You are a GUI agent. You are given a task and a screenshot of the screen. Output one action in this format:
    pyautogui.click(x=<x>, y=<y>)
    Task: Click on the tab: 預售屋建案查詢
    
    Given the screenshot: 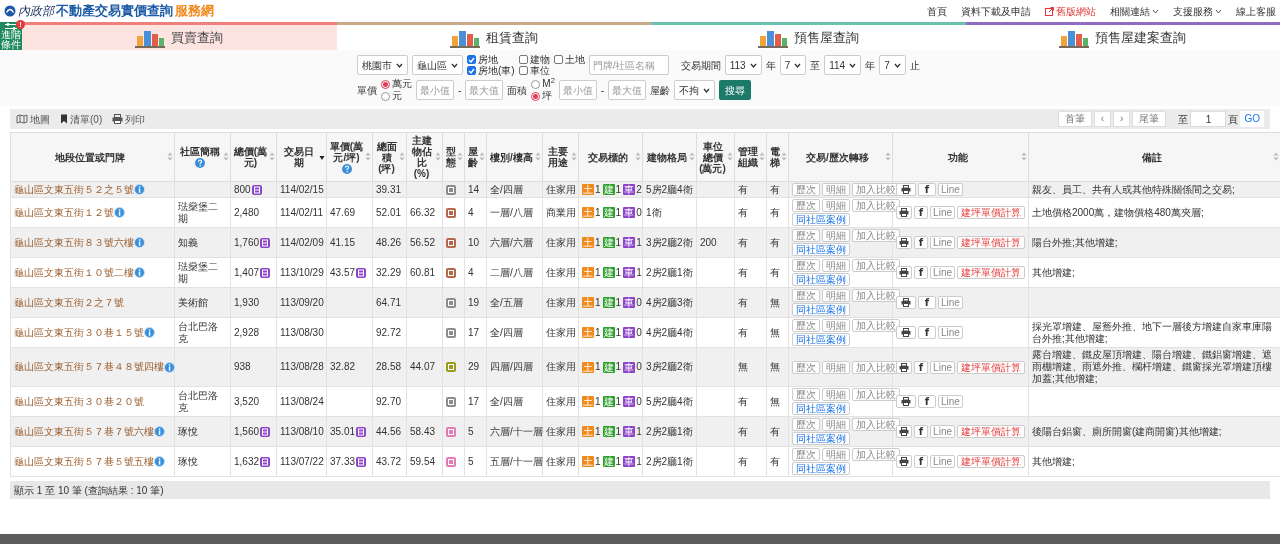 What is the action you would take?
    pyautogui.click(x=1122, y=36)
    